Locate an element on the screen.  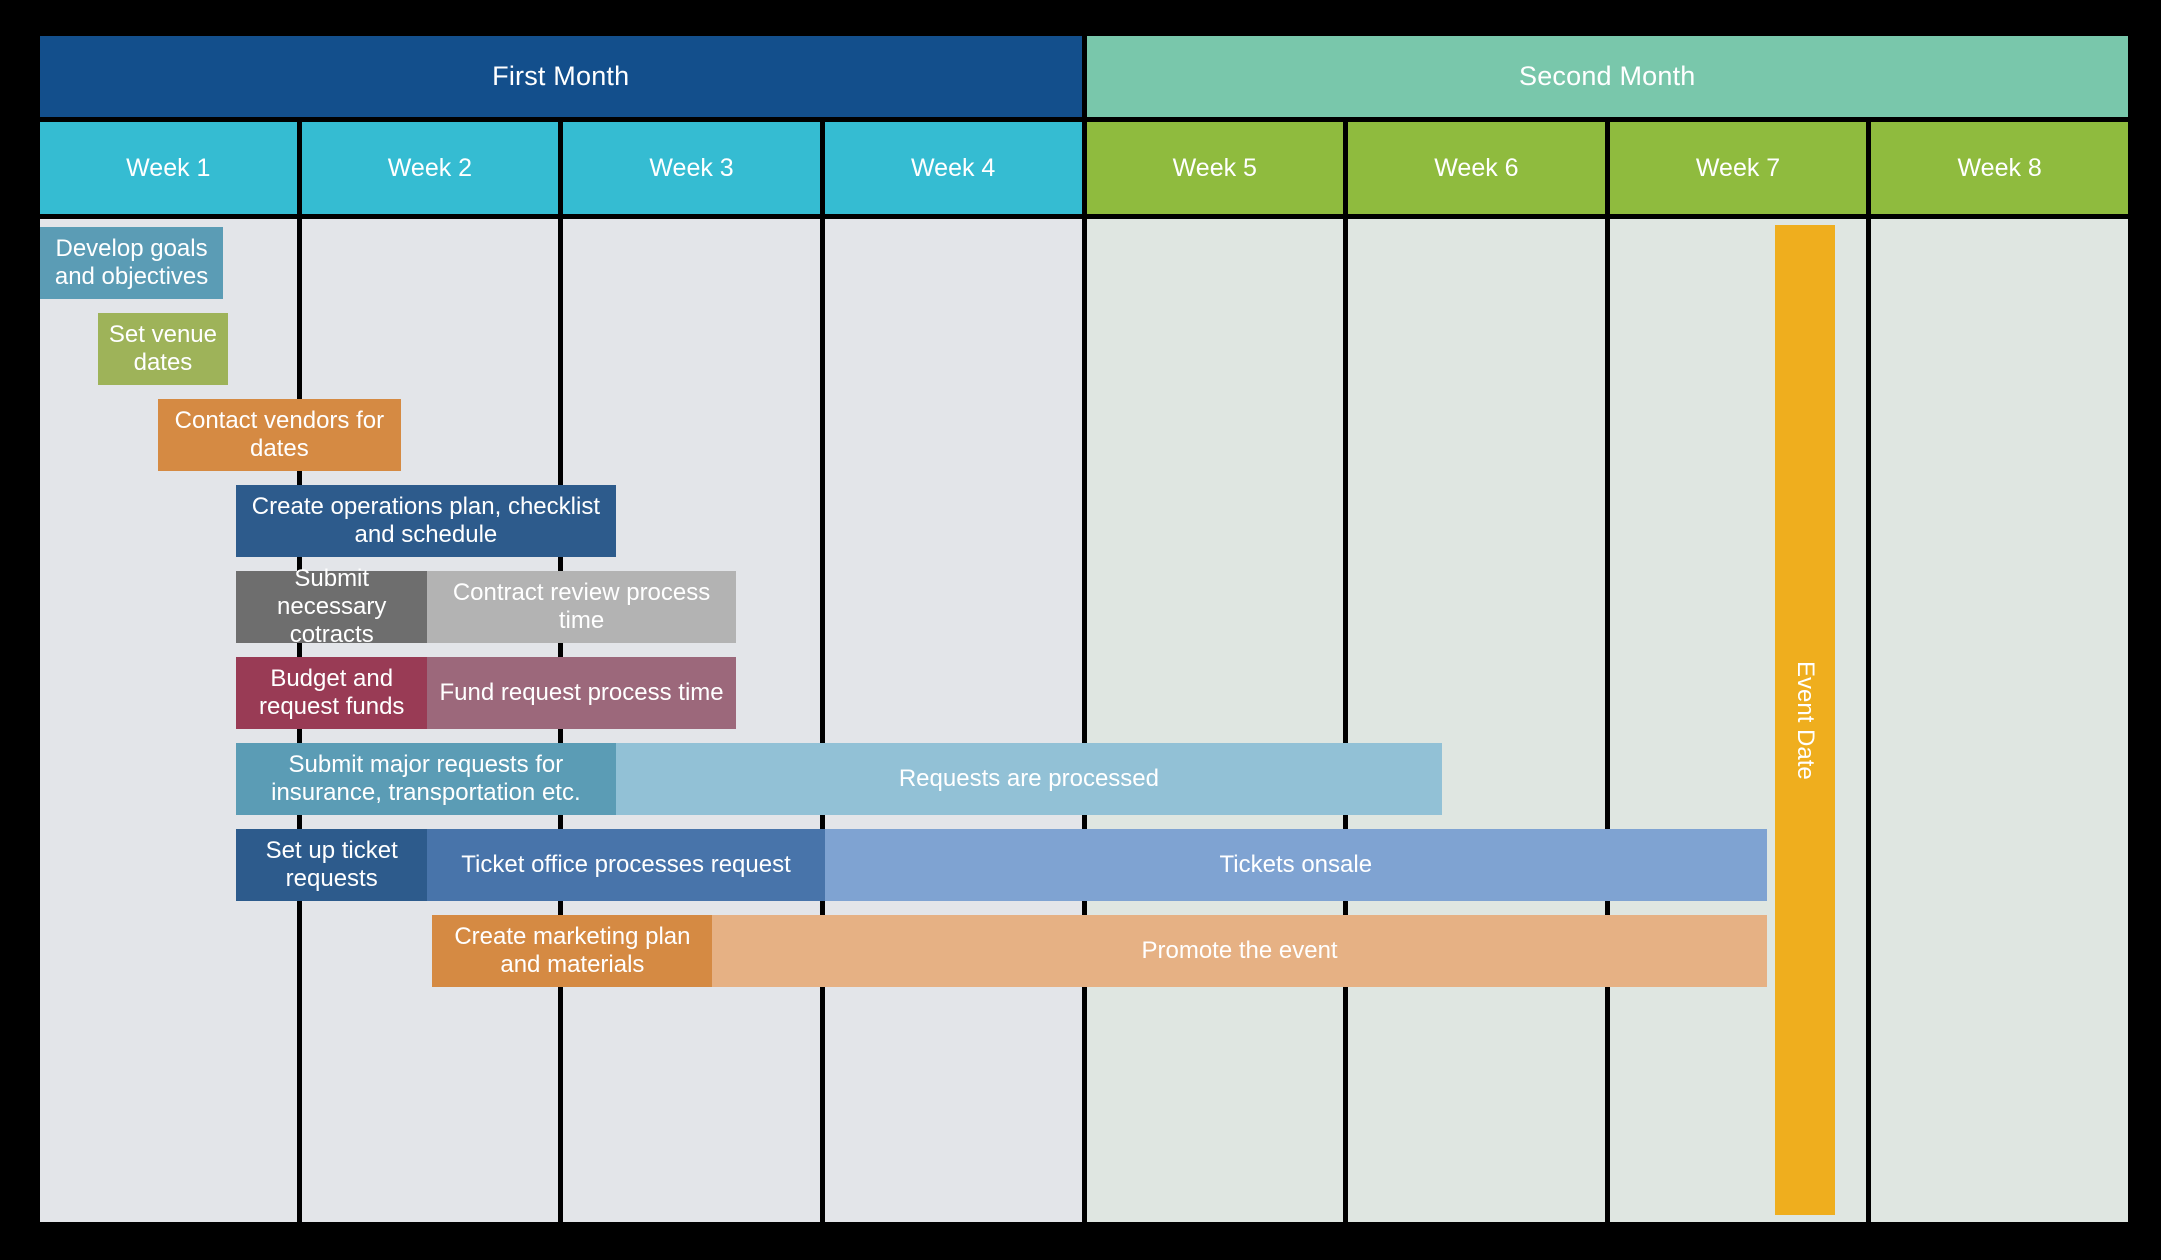
task-bar-budget-and-request-funds: Budget and request funds is located at coordinates (332, 693).